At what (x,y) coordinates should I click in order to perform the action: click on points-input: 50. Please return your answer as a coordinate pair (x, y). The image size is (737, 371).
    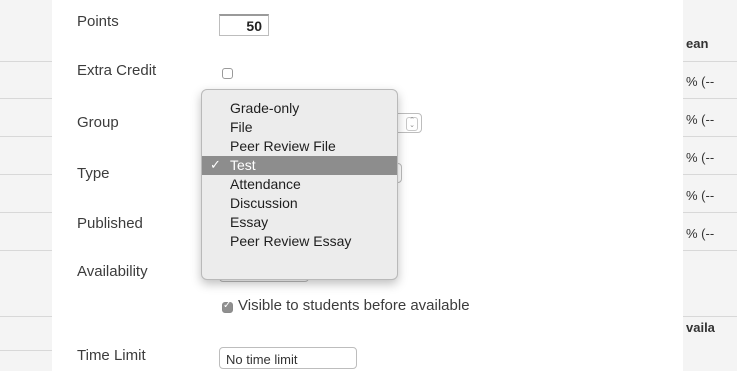
    Looking at the image, I should click on (244, 25).